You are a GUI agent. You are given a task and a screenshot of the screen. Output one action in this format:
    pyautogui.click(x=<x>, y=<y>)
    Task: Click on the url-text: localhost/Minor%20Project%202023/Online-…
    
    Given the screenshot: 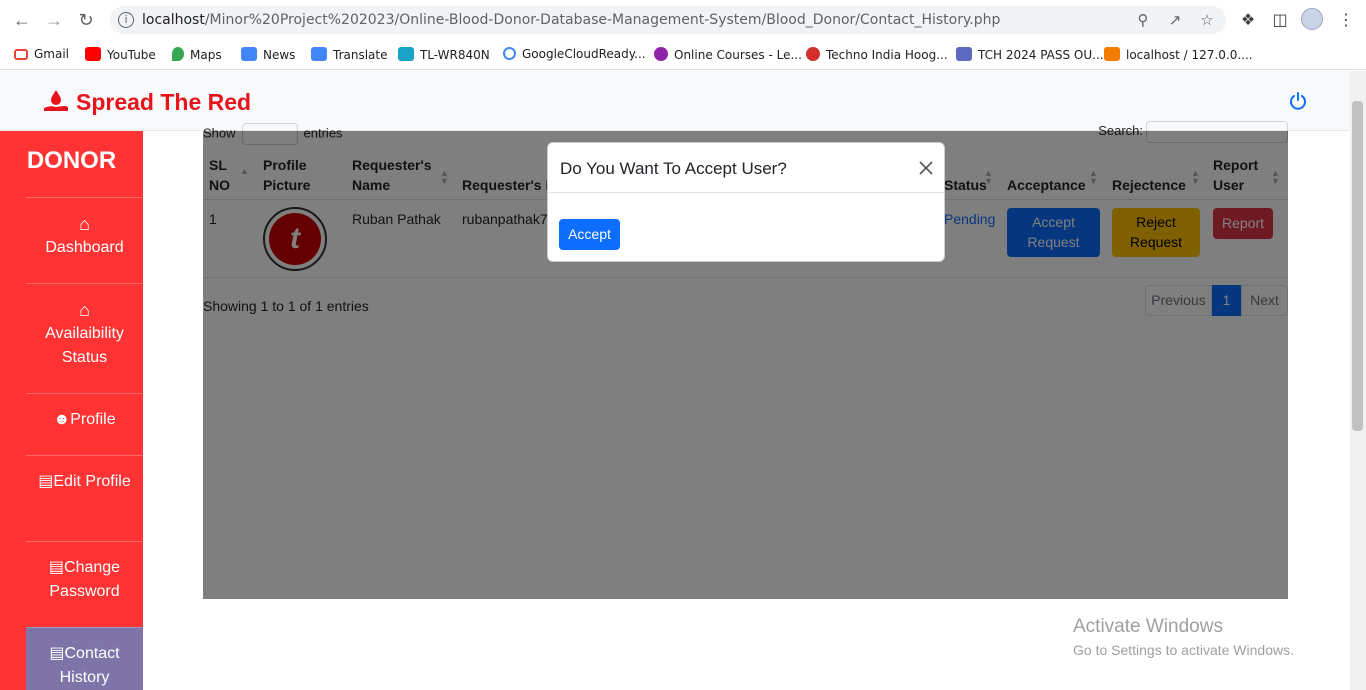 What is the action you would take?
    pyautogui.click(x=571, y=20)
    